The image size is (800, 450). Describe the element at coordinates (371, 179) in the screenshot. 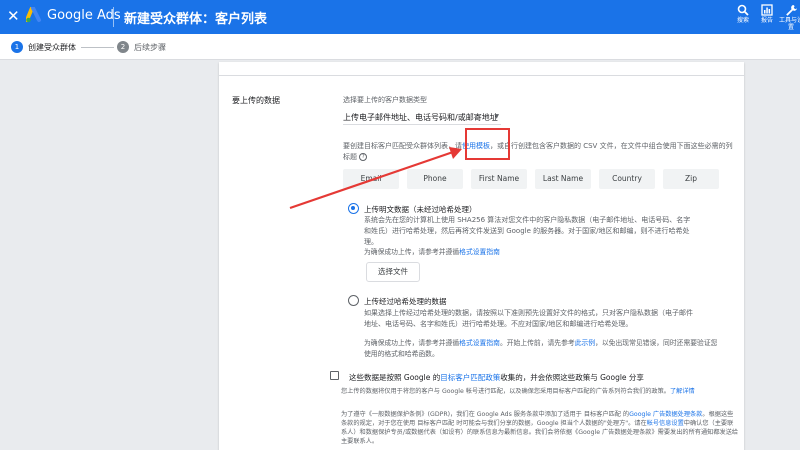

I see `column-chip: Email` at that location.